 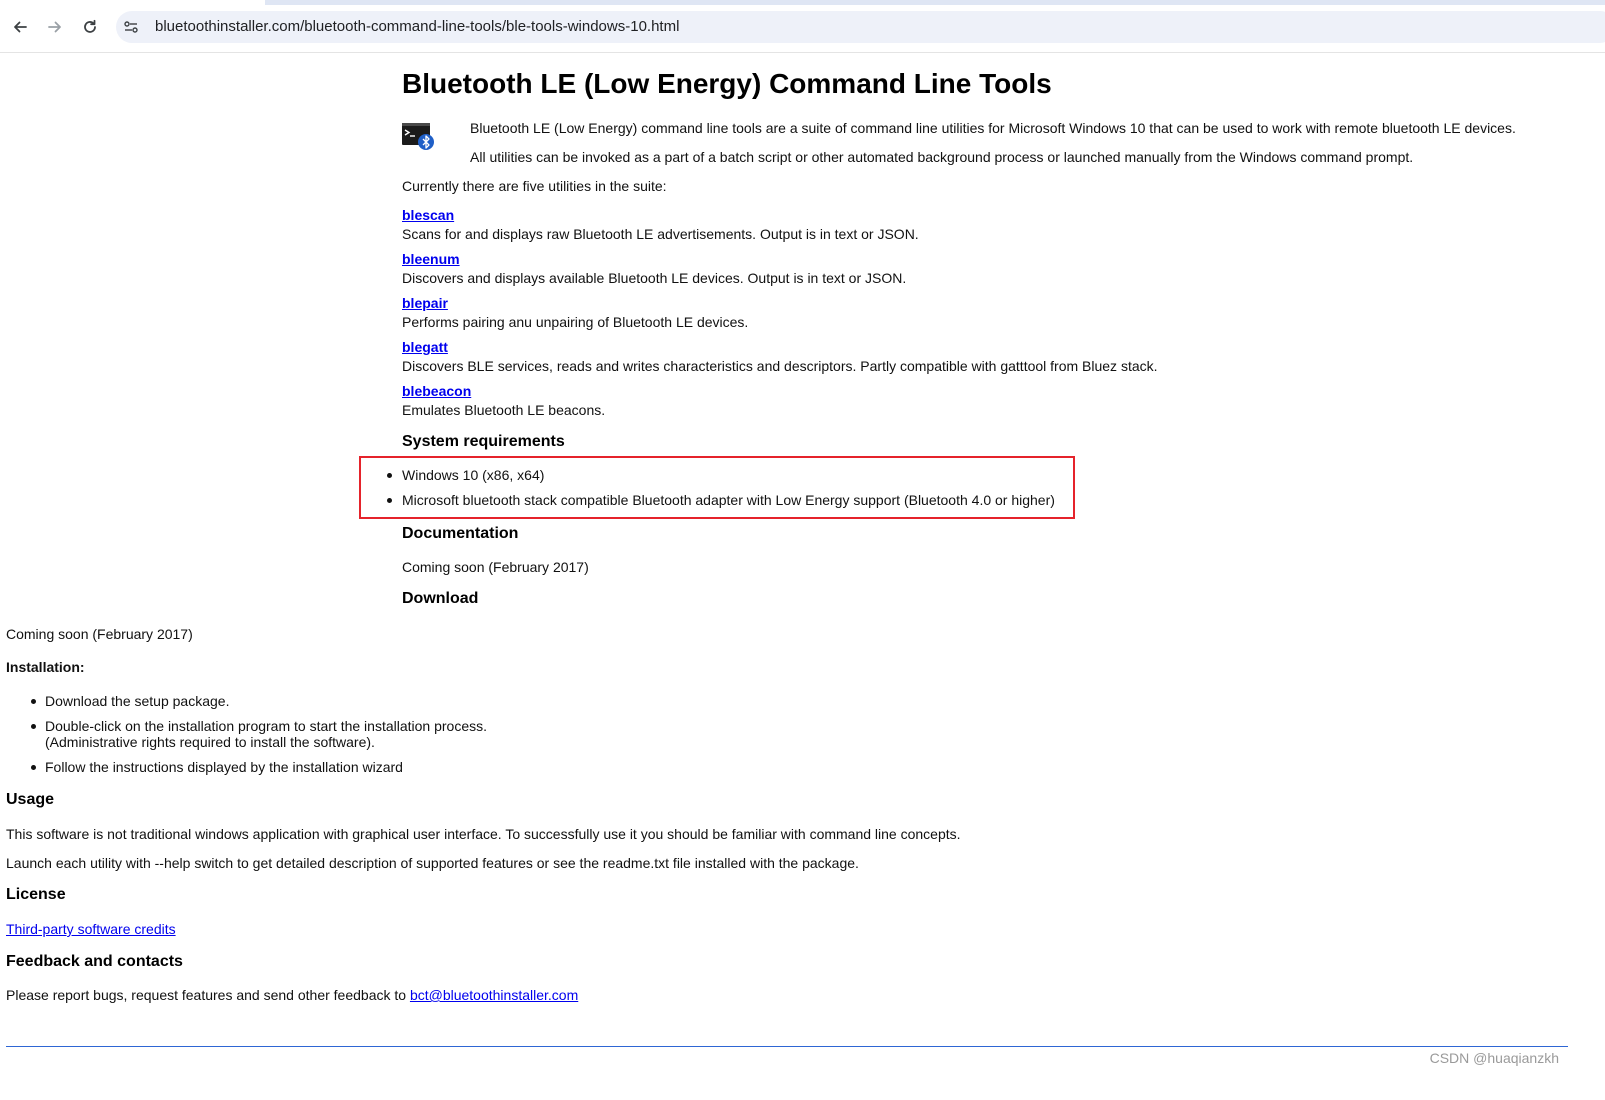 What do you see at coordinates (473, 475) in the screenshot?
I see `sysreq-item: Windows 10 (x86, x64)` at bounding box center [473, 475].